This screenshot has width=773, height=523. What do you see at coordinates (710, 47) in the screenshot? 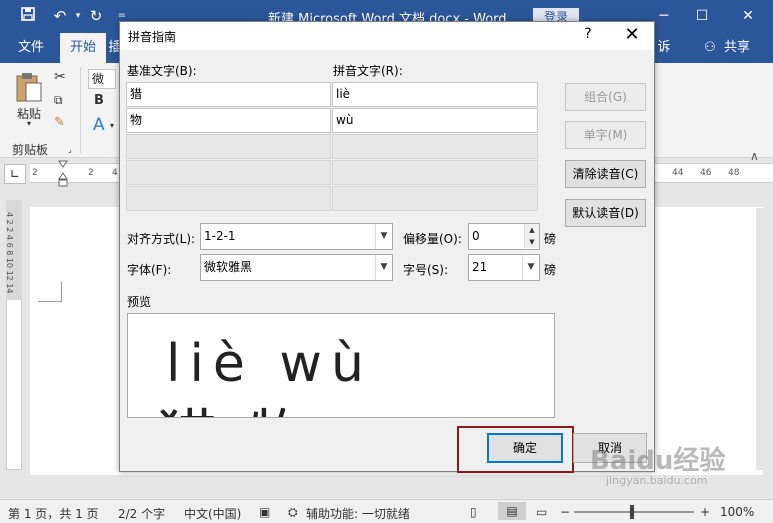
I see `person-icon: ⚇` at bounding box center [710, 47].